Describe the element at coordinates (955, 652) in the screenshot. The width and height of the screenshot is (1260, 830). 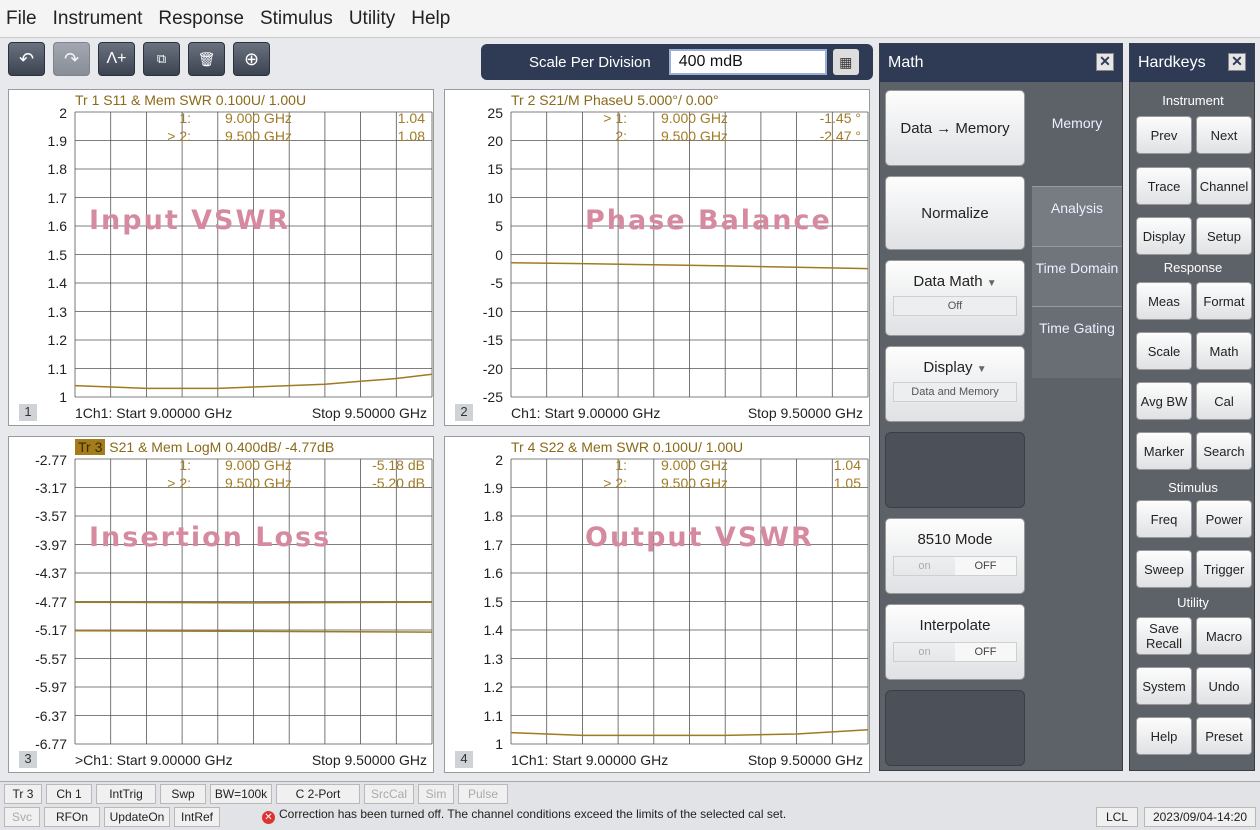
I see `interpolate-toggle: on OFF` at that location.